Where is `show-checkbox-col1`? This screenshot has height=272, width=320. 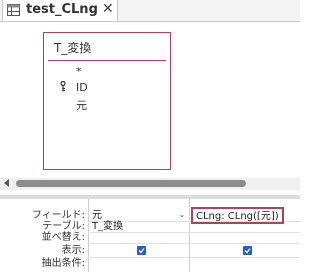
show-checkbox-col1 is located at coordinates (141, 250).